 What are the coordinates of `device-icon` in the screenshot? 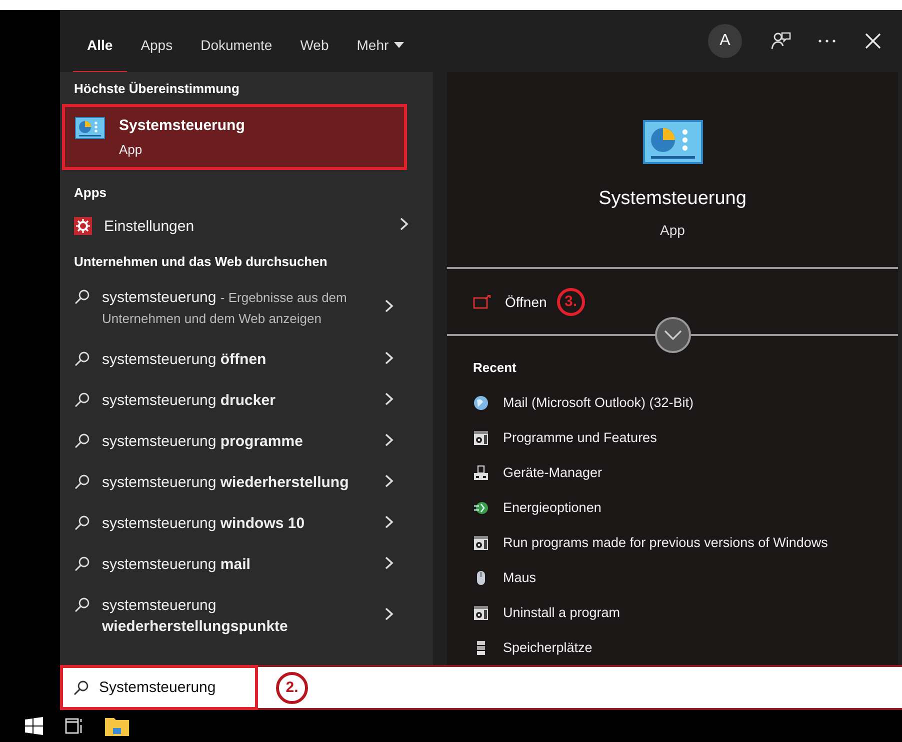 It's located at (481, 472).